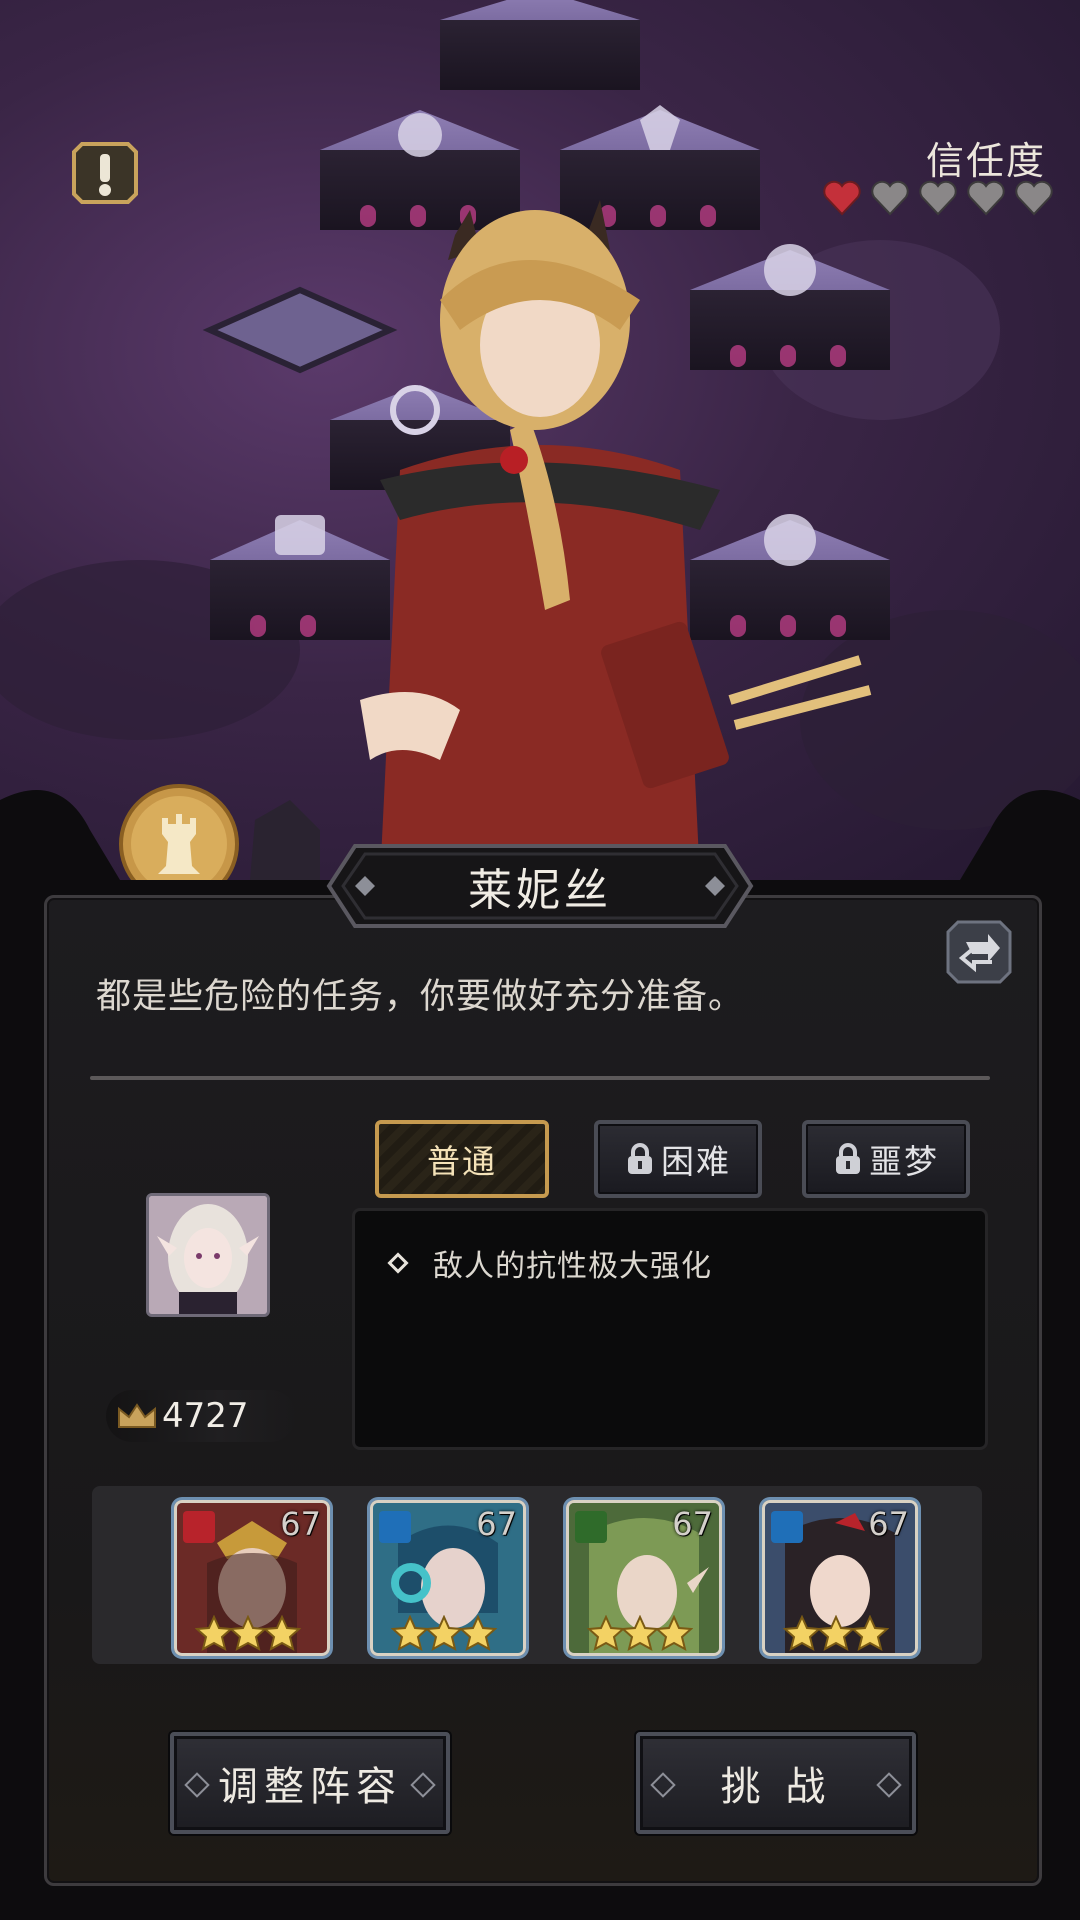  What do you see at coordinates (904, 1161) in the screenshot?
I see `difficulty-label: 噩梦` at bounding box center [904, 1161].